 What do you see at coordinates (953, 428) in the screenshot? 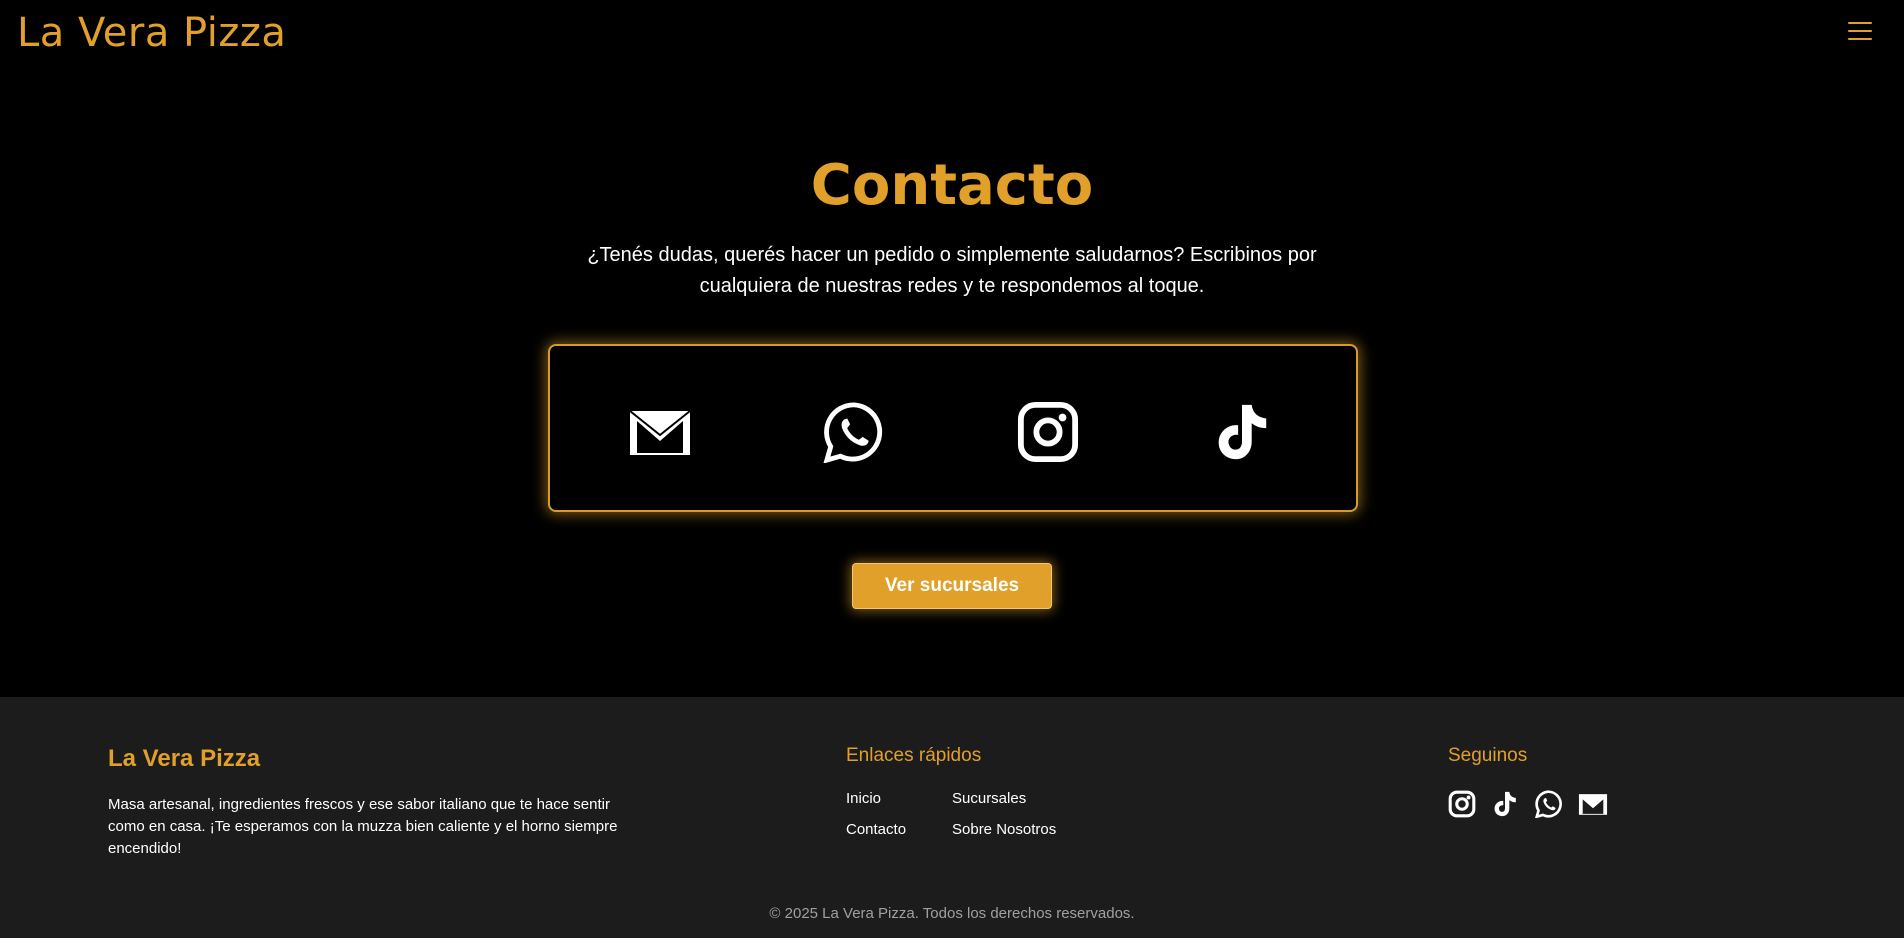
I see `social-links-card` at bounding box center [953, 428].